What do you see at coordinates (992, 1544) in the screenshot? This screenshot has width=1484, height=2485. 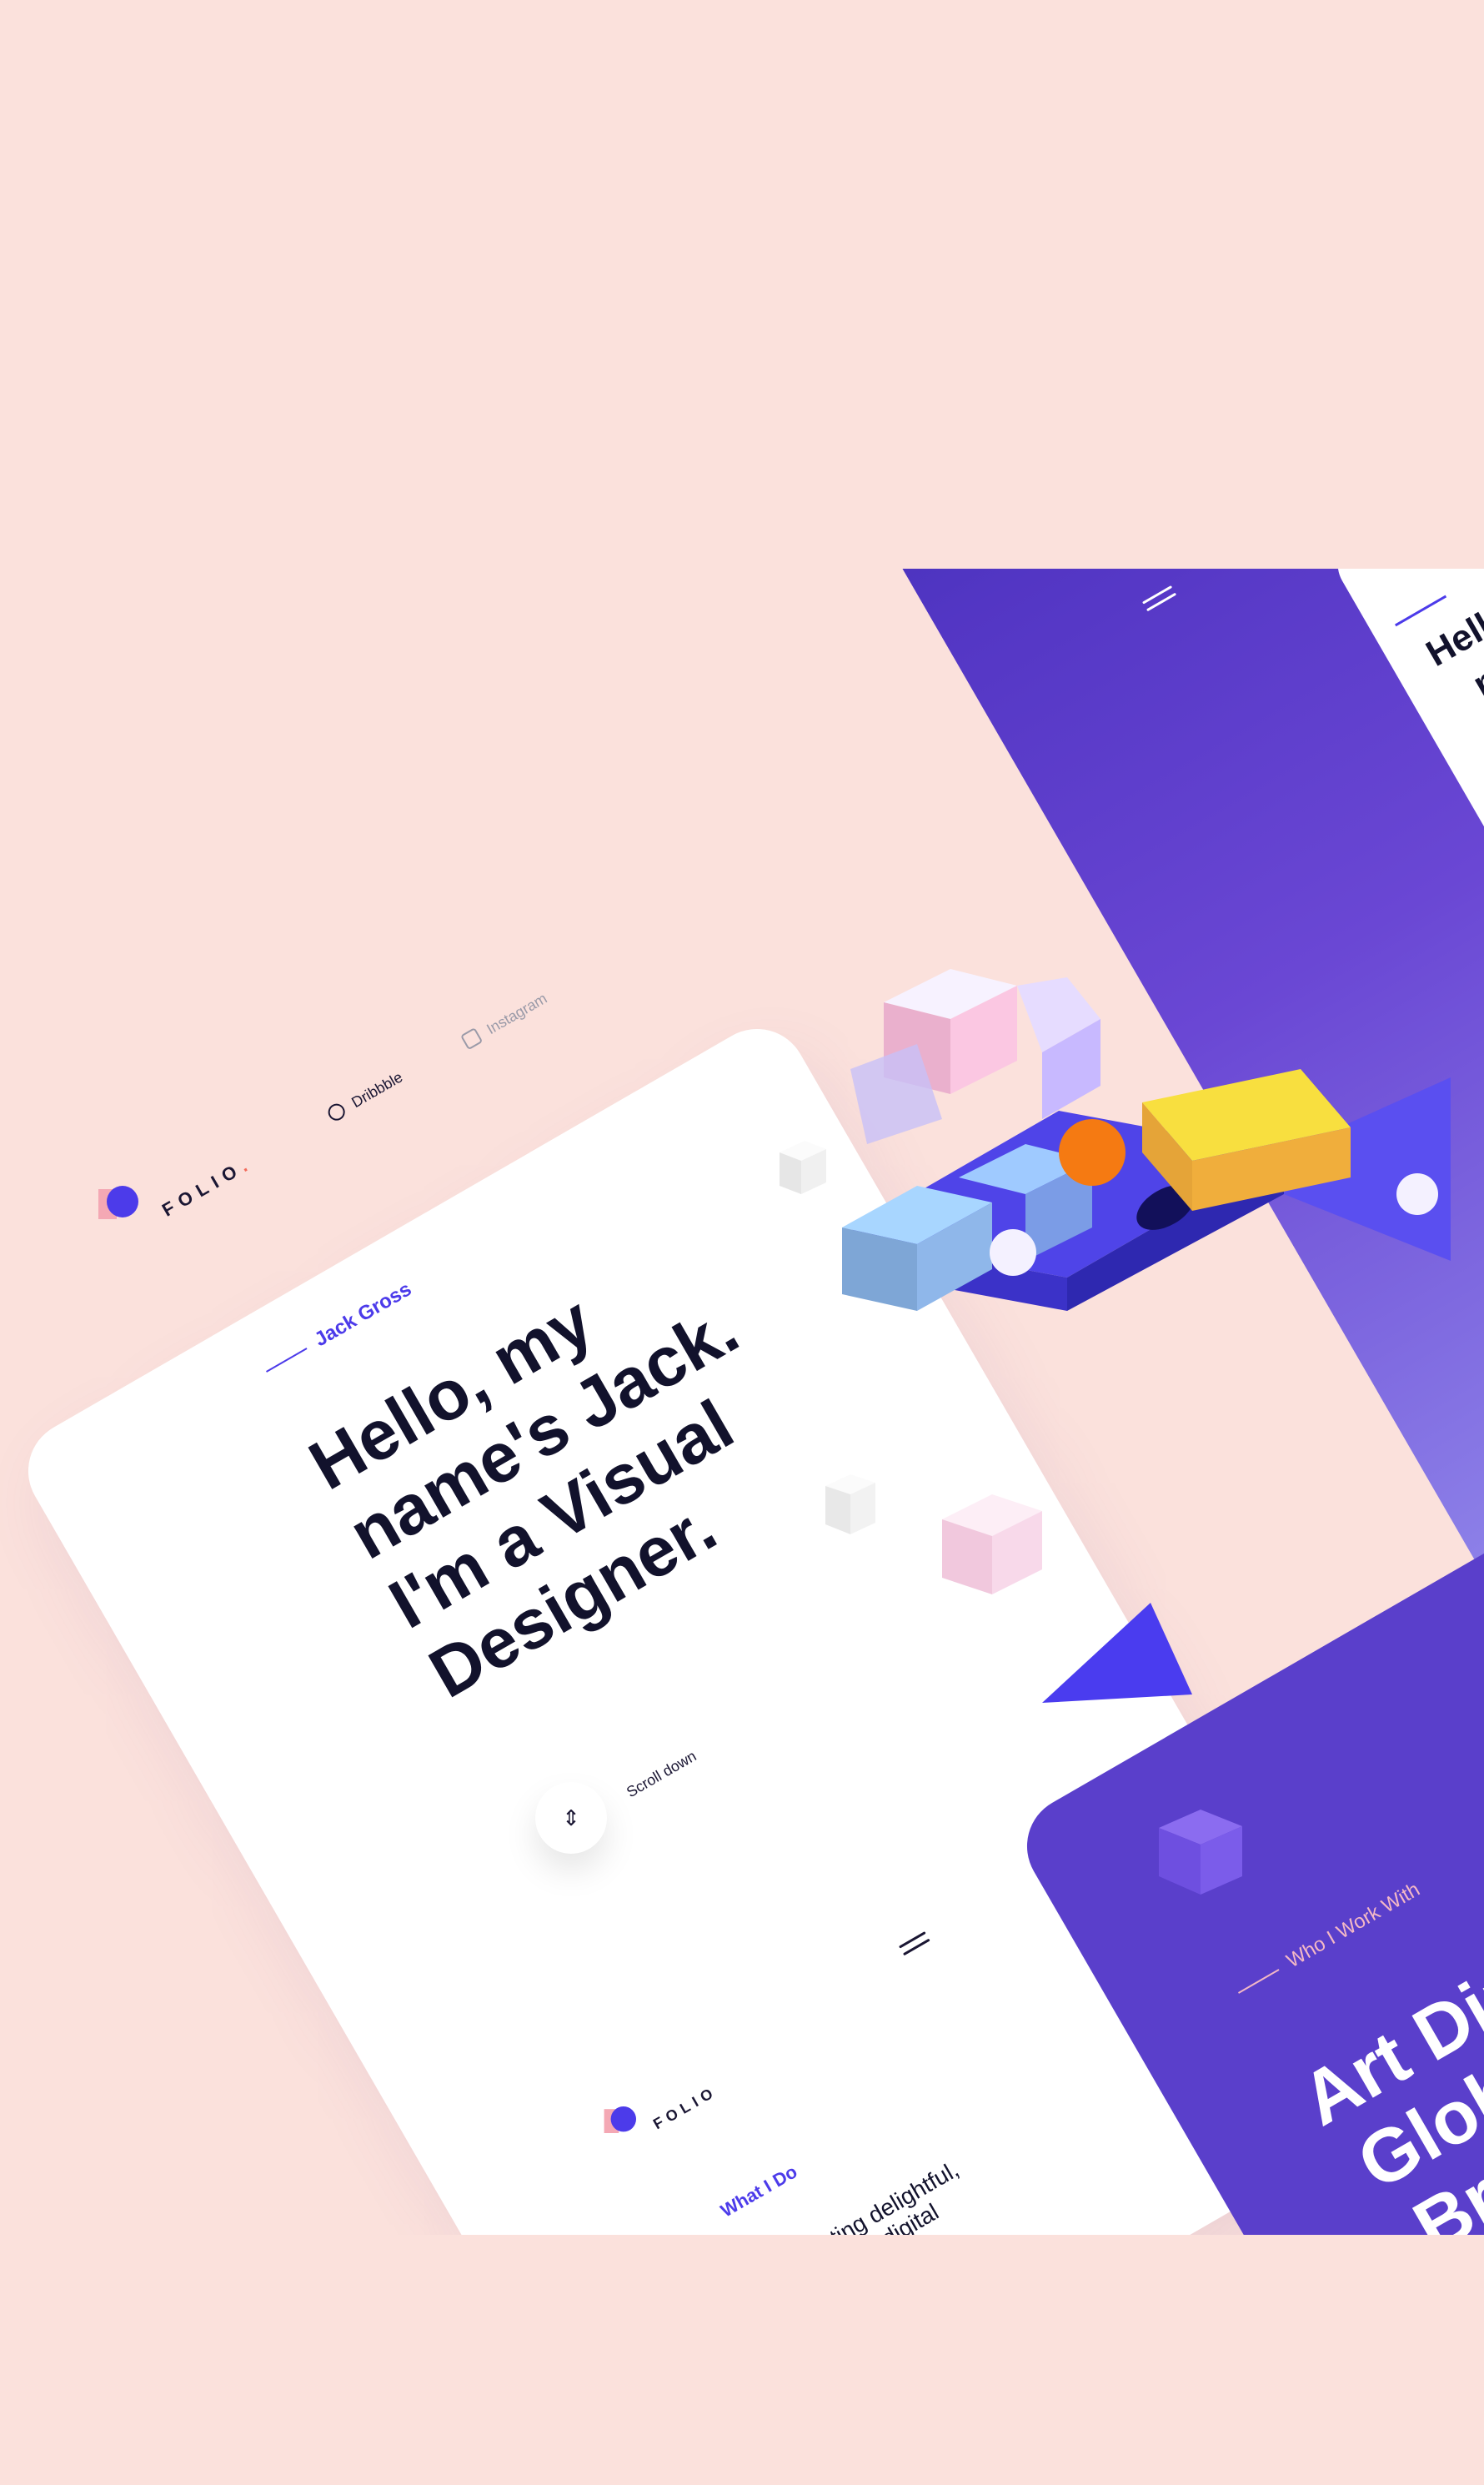 I see `pink-small-cube` at bounding box center [992, 1544].